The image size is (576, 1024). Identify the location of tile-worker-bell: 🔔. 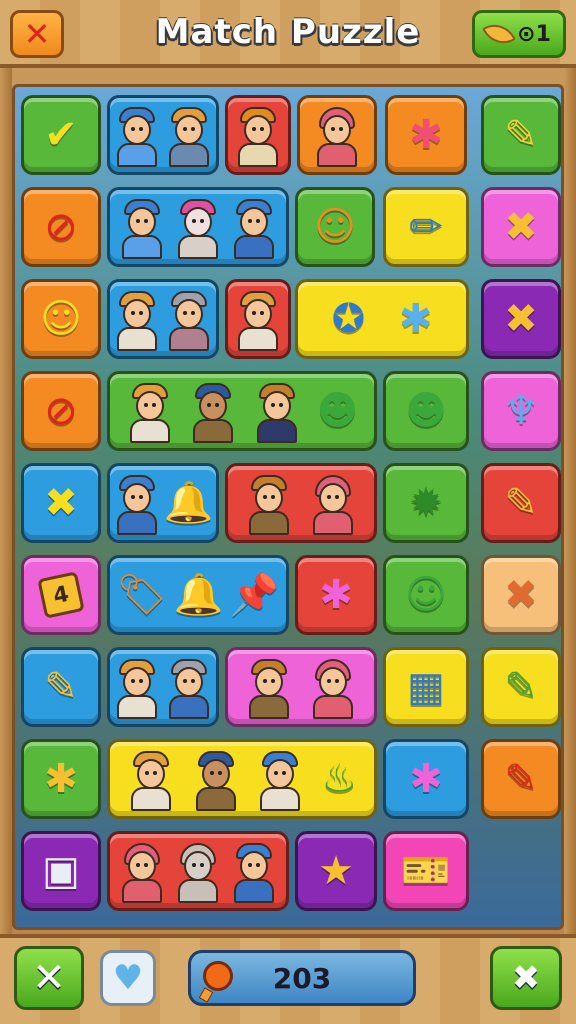
(163, 503).